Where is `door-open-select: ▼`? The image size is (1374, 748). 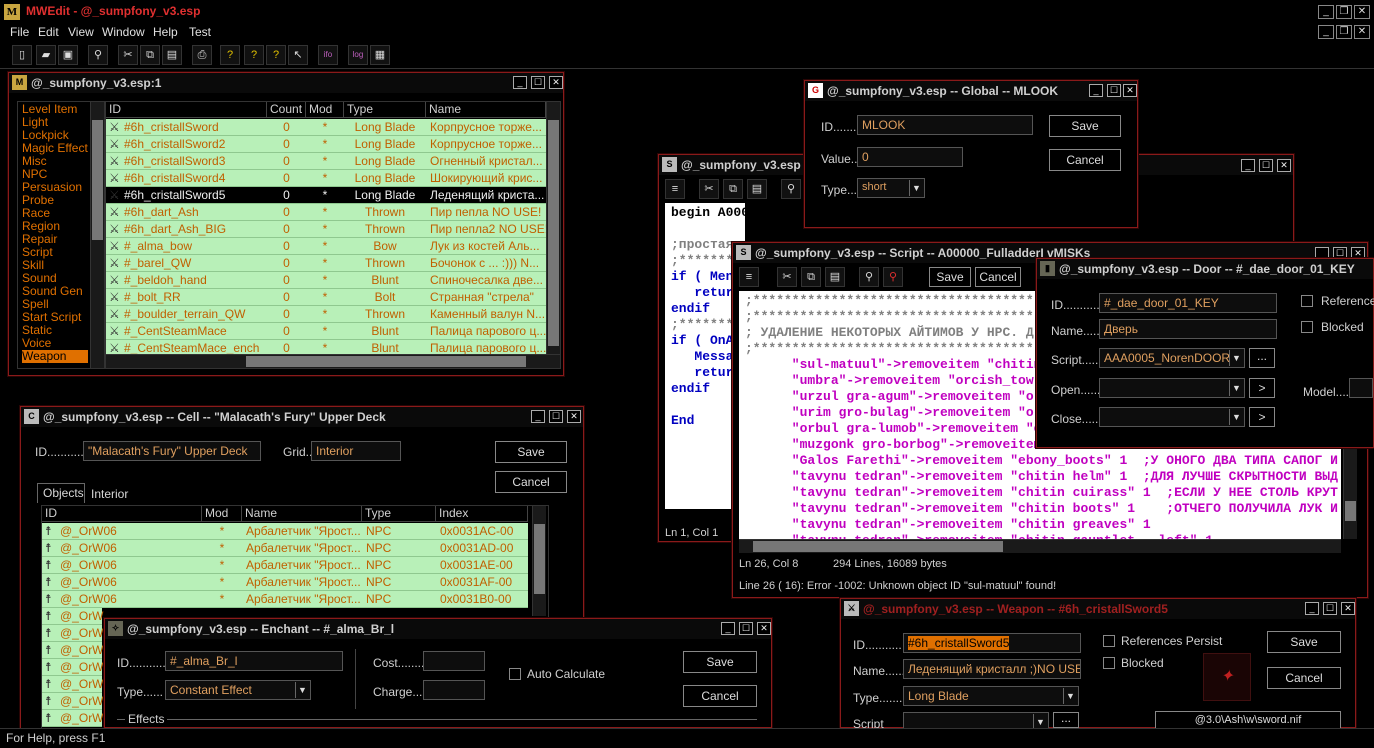
door-open-select: ▼ is located at coordinates (1172, 388).